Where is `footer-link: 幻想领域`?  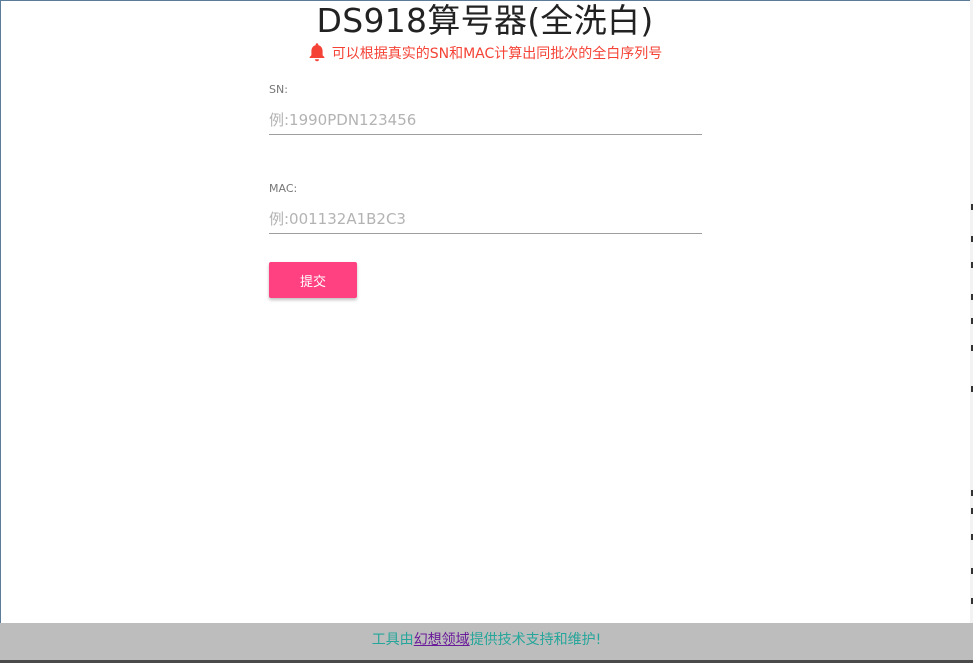
footer-link: 幻想领域 is located at coordinates (442, 640).